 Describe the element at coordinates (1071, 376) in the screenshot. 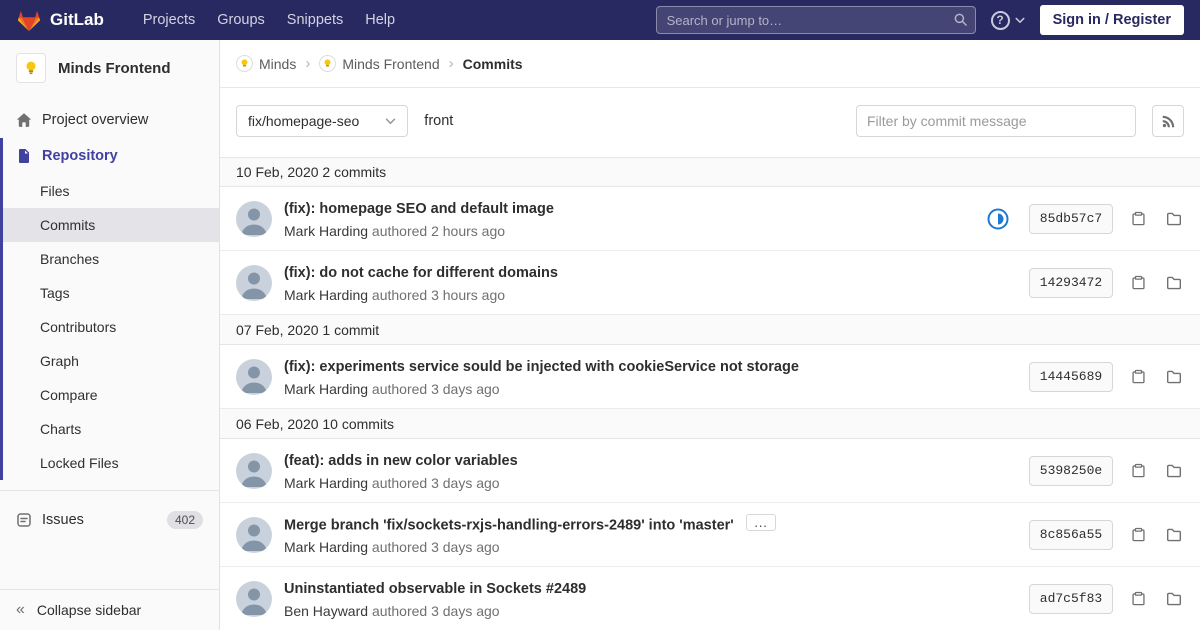

I see `commit-sha: 14445689` at that location.